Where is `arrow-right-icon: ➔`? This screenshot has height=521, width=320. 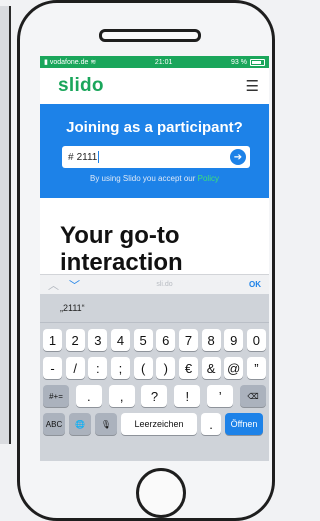 arrow-right-icon: ➔ is located at coordinates (238, 157).